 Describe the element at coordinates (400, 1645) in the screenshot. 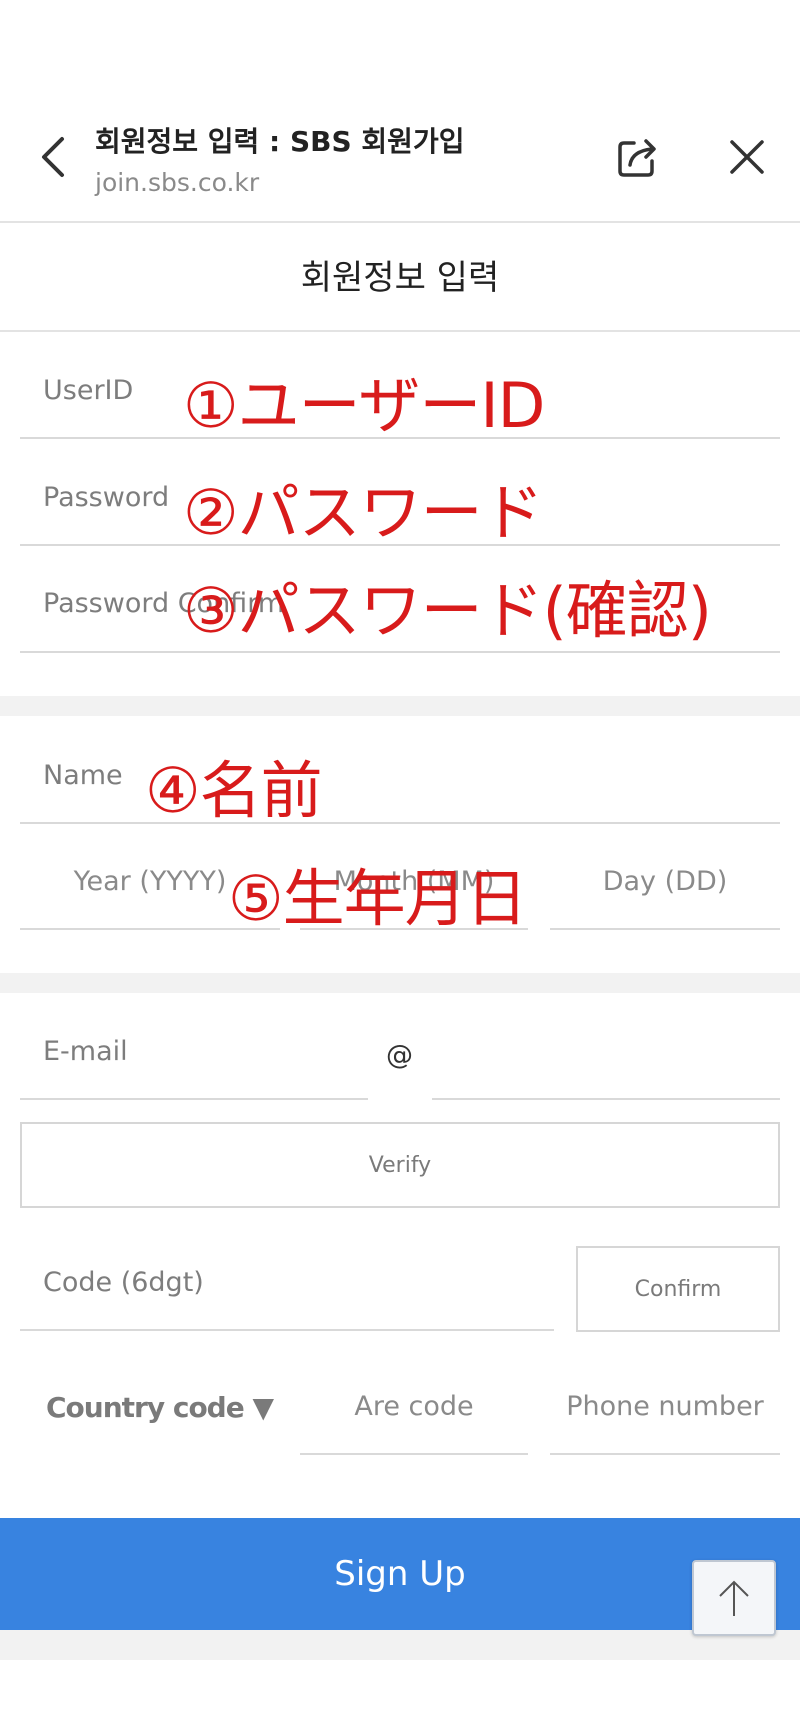

I see `footer-band` at that location.